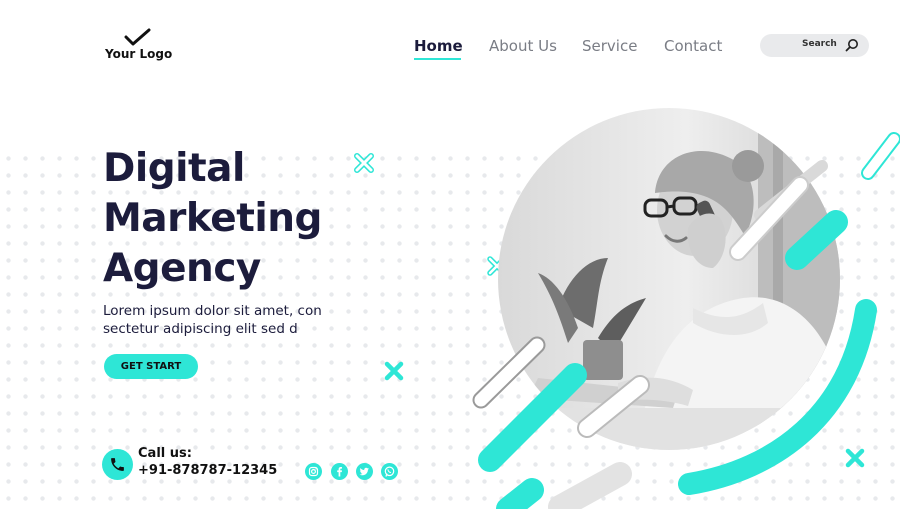 The image size is (900, 509). Describe the element at coordinates (693, 46) in the screenshot. I see `nav-item-contact: Contact` at that location.